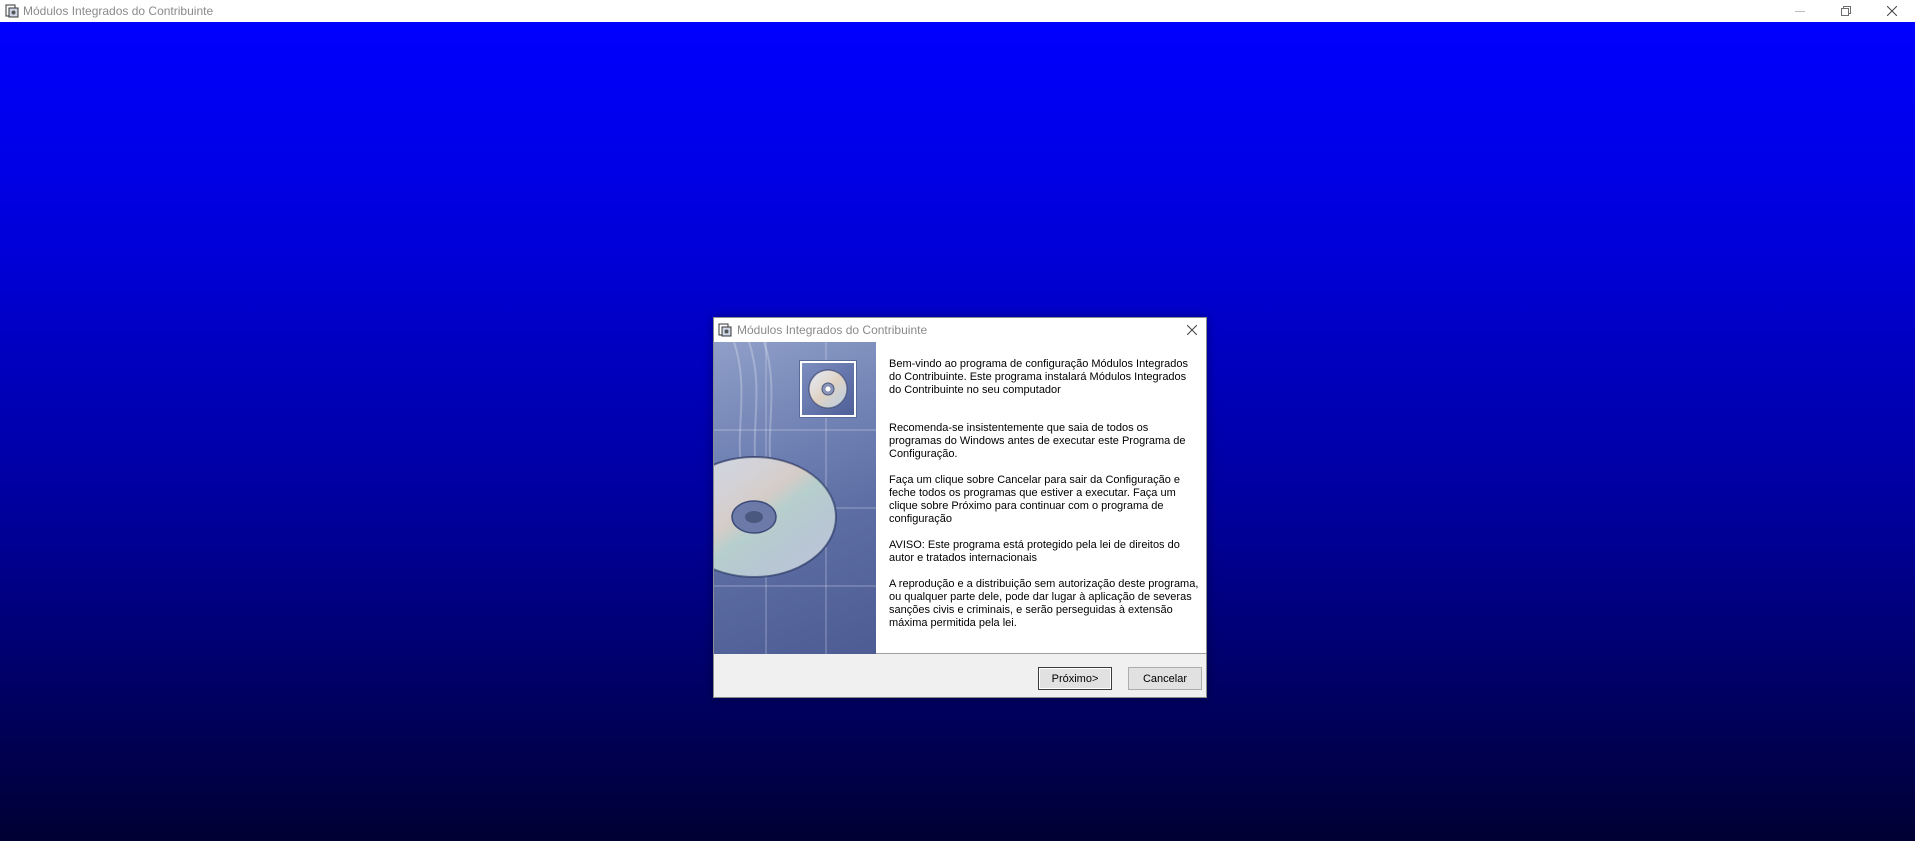  What do you see at coordinates (1800, 11) in the screenshot?
I see `minimize-icon` at bounding box center [1800, 11].